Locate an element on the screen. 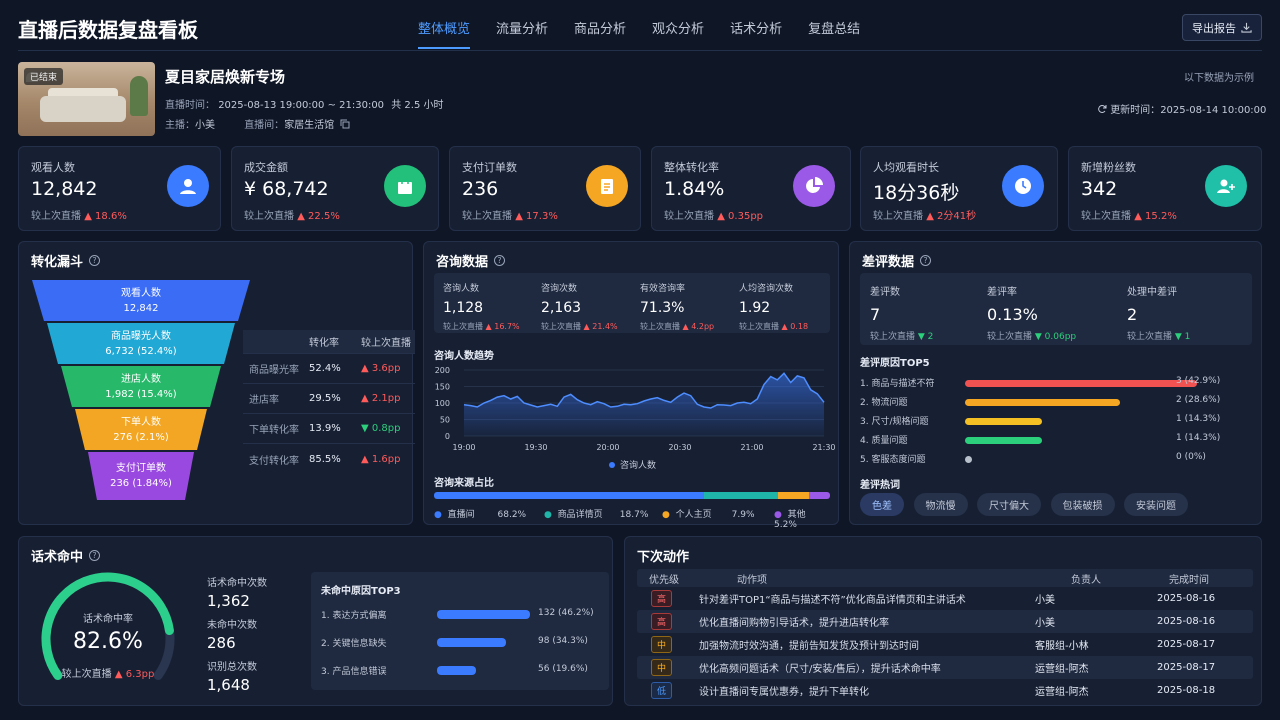  list-item: 1. 表达方式偏离 132 (46.2%) is located at coordinates (457, 614).